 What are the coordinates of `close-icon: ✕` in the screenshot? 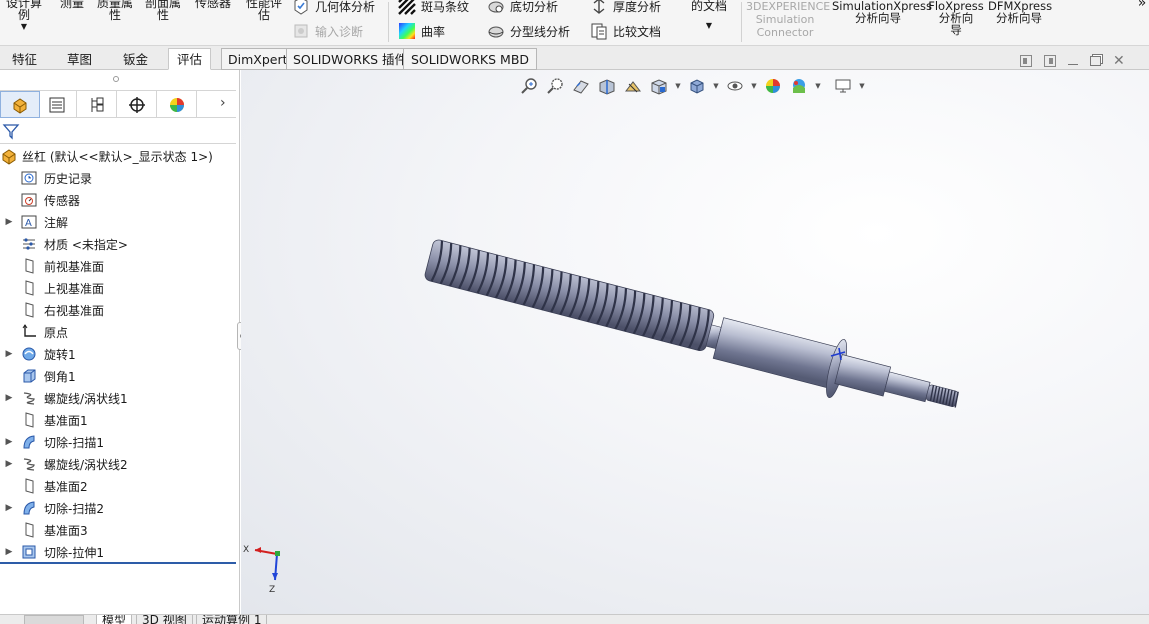 It's located at (1119, 61).